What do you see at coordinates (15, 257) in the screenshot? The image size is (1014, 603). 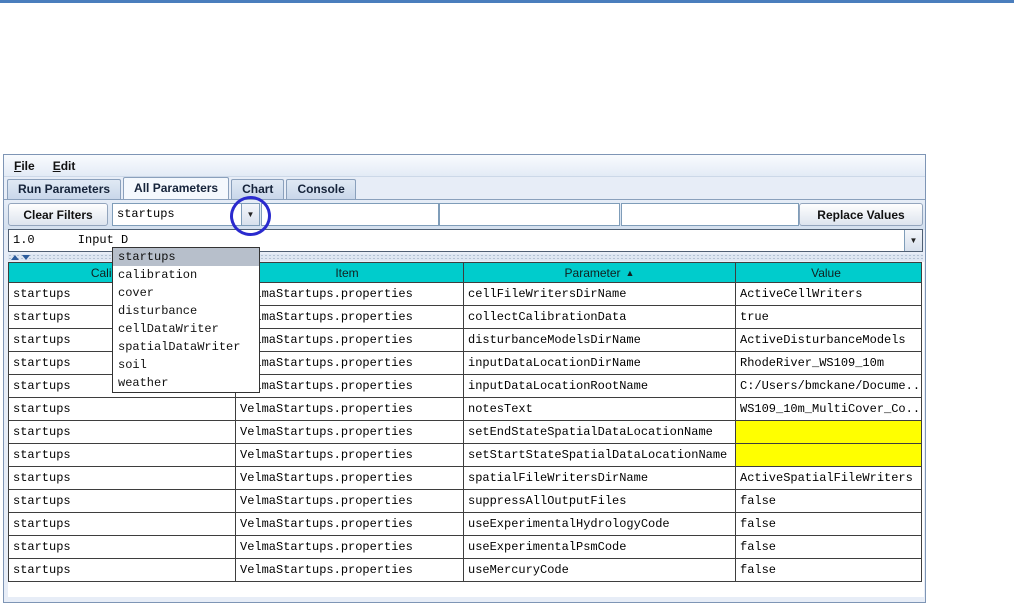 I see `collapse-up-icon` at bounding box center [15, 257].